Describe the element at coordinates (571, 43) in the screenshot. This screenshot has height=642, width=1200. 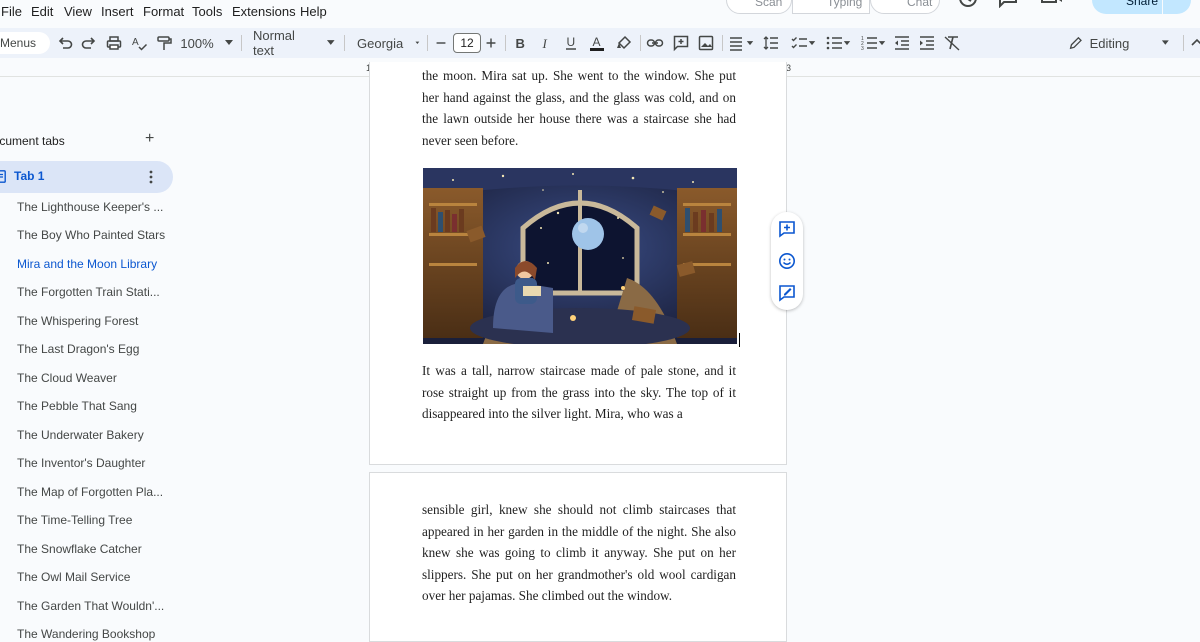
I see `underline-button: U` at that location.